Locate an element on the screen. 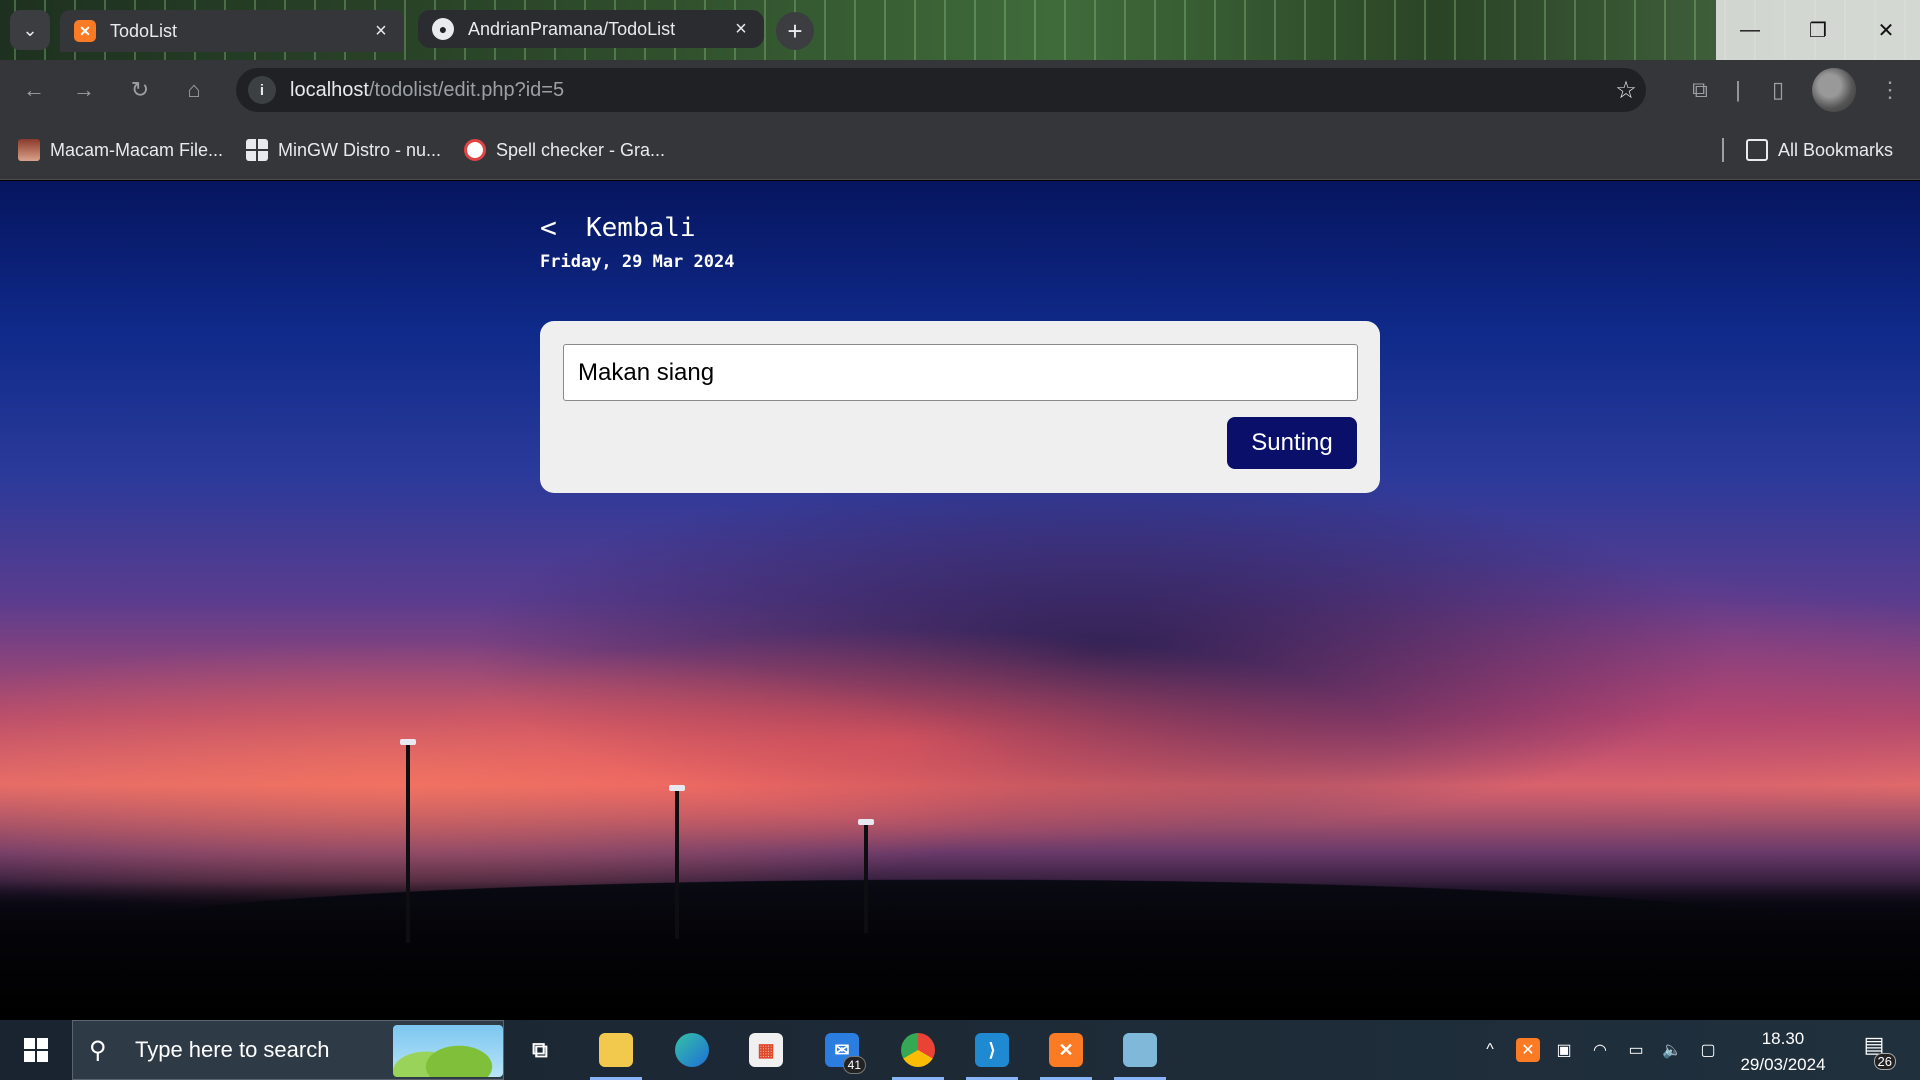  minimize-button: — is located at coordinates (1750, 30).